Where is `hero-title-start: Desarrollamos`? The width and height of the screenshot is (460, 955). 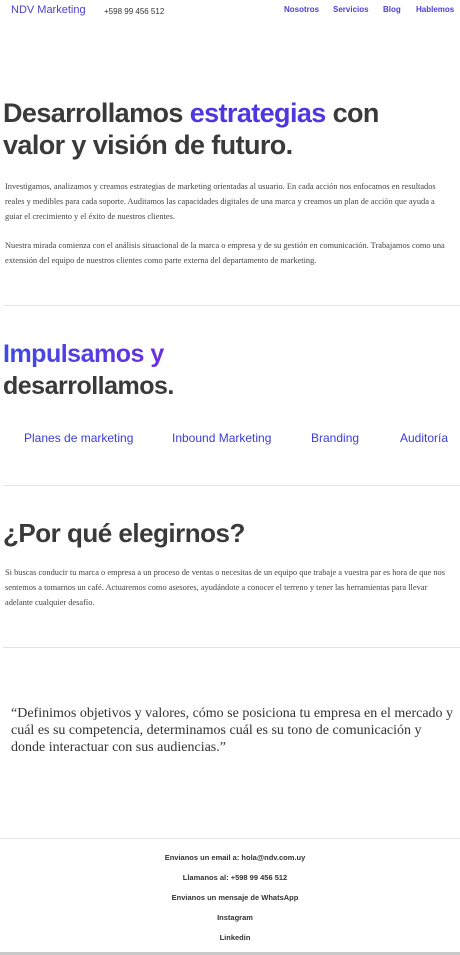 hero-title-start: Desarrollamos is located at coordinates (96, 113).